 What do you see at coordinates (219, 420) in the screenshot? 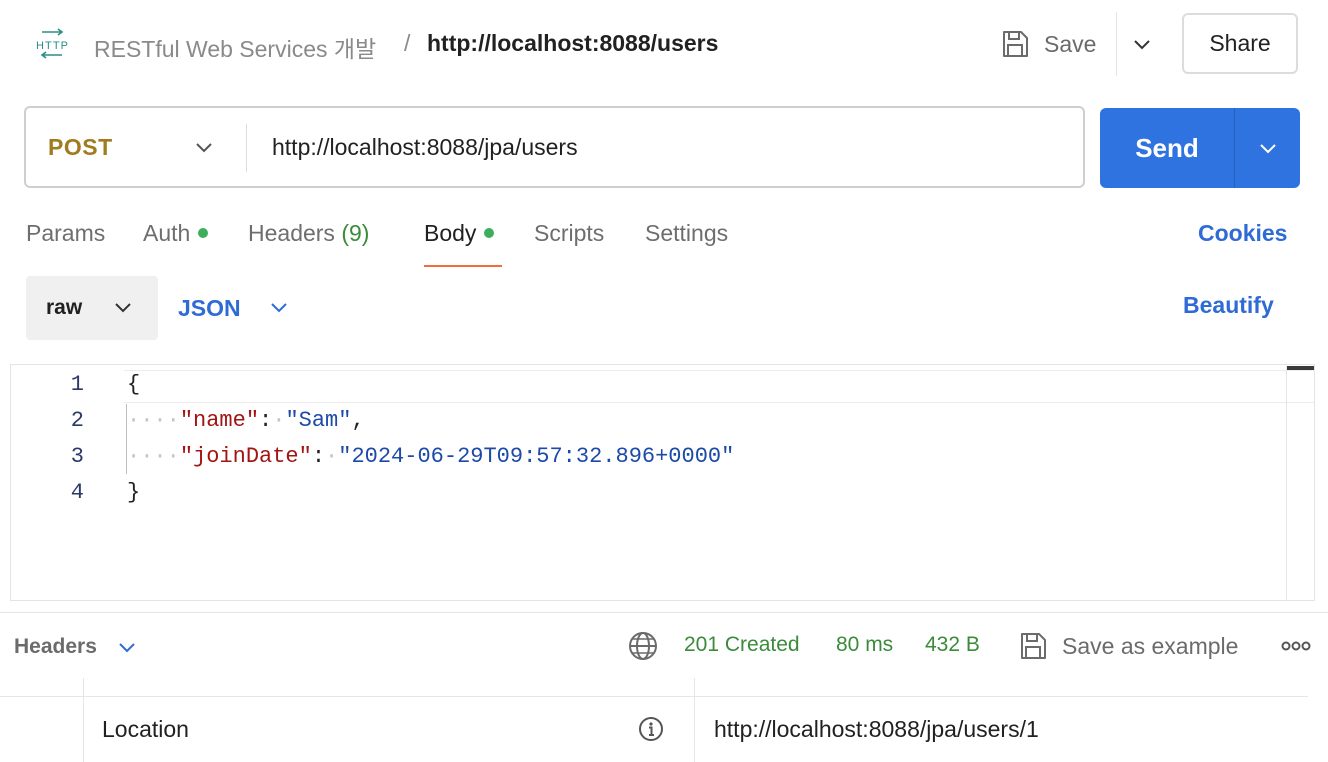
I see `json-key: "name"` at bounding box center [219, 420].